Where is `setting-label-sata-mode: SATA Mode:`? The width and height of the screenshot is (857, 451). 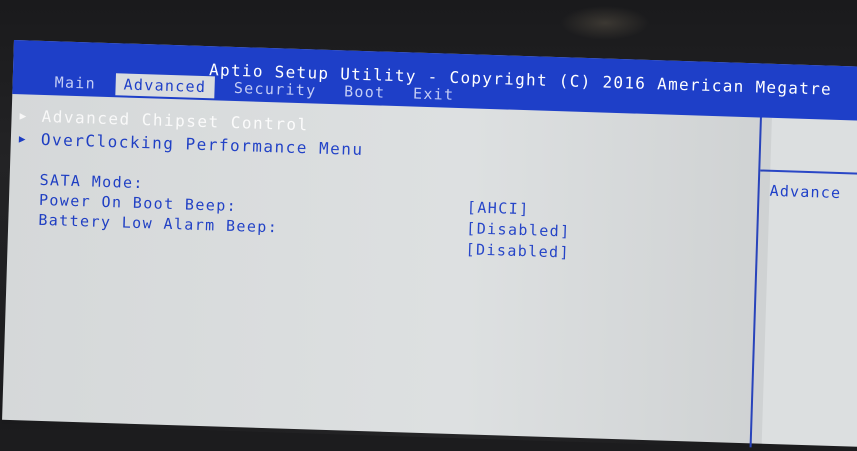 setting-label-sata-mode: SATA Mode: is located at coordinates (92, 181).